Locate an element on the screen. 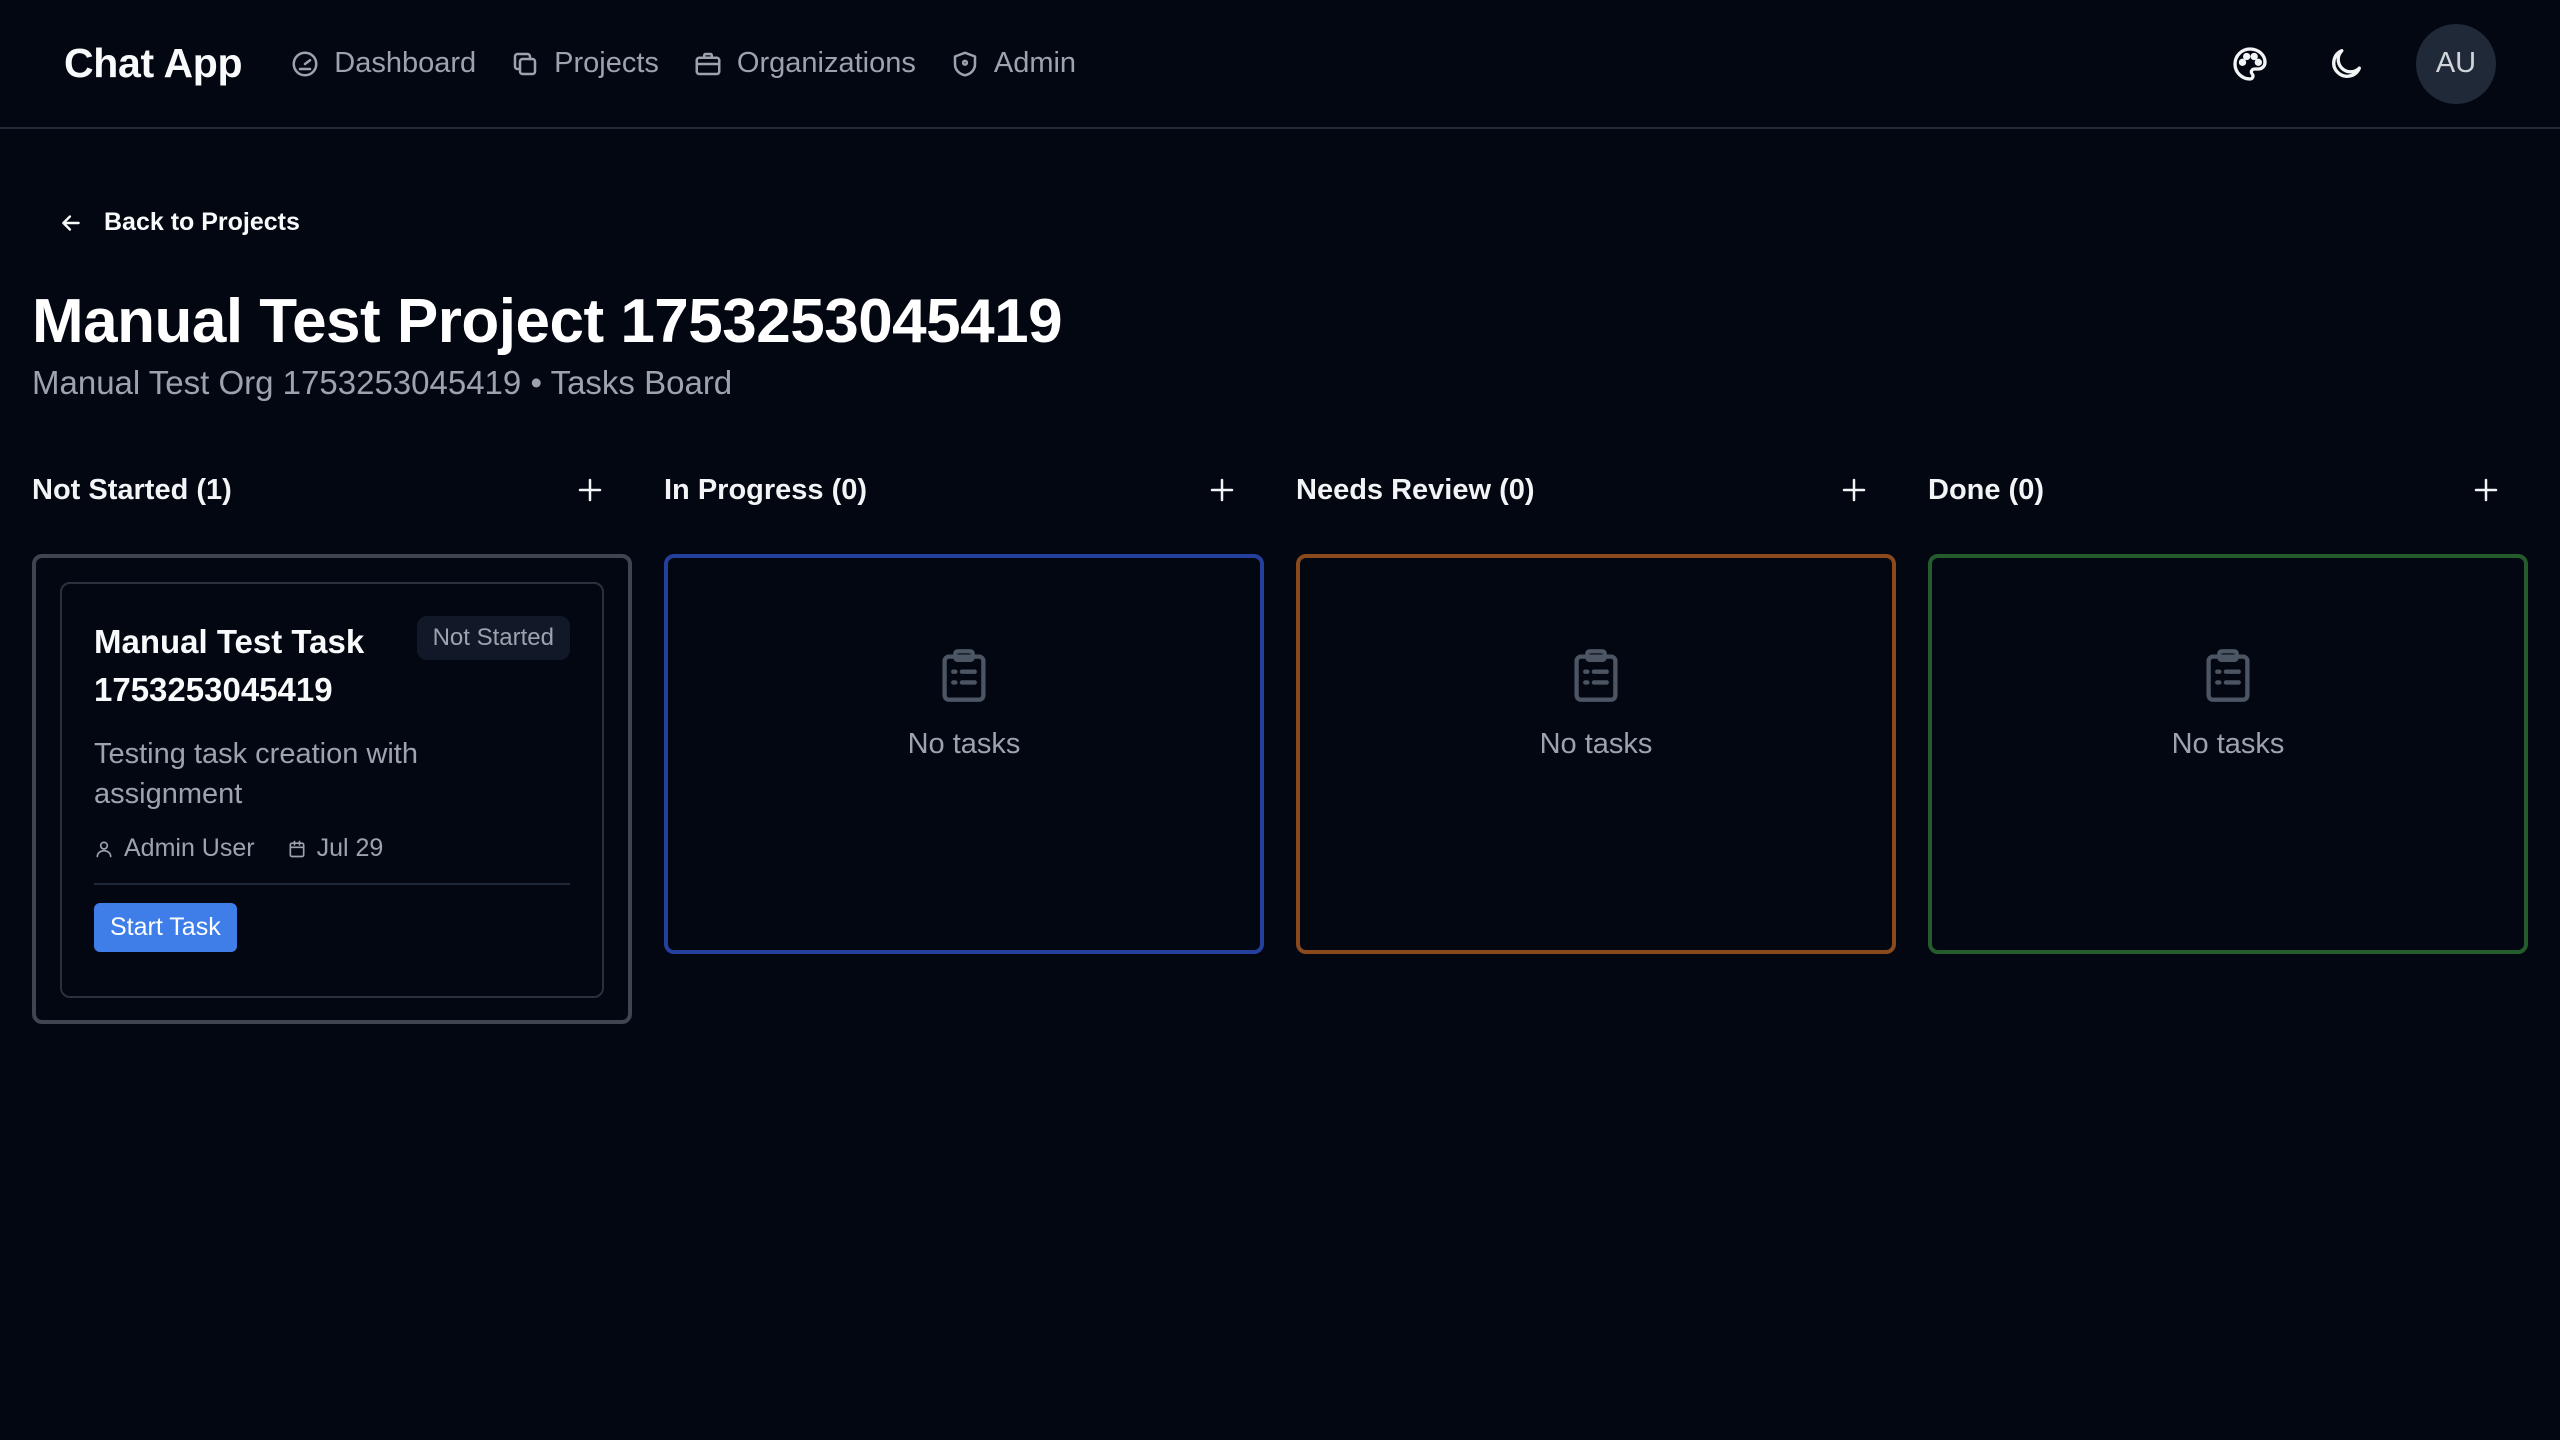 The height and width of the screenshot is (1440, 2560). shield-icon is located at coordinates (965, 63).